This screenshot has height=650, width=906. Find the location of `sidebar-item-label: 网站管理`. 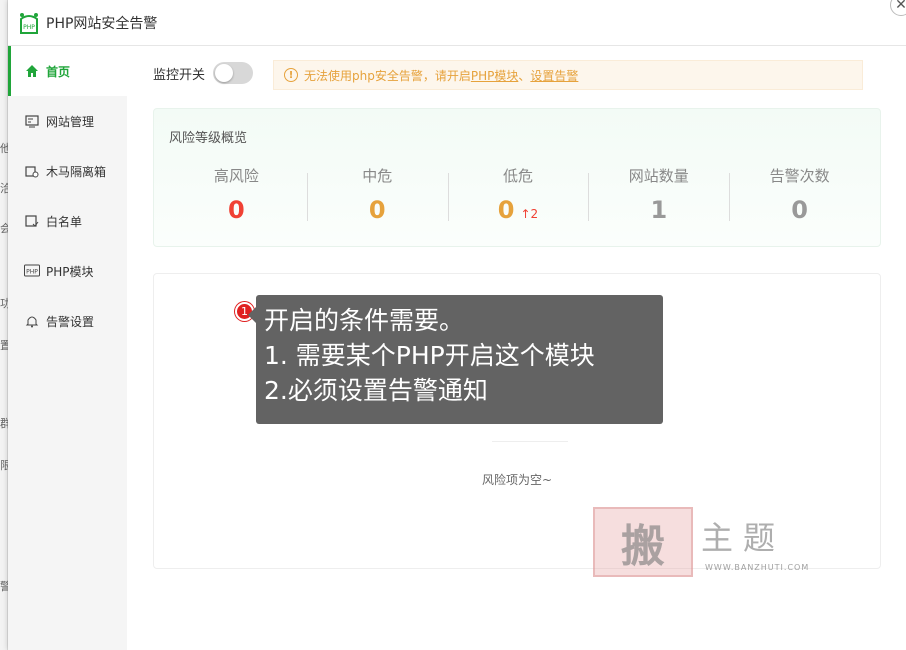

sidebar-item-label: 网站管理 is located at coordinates (70, 121).